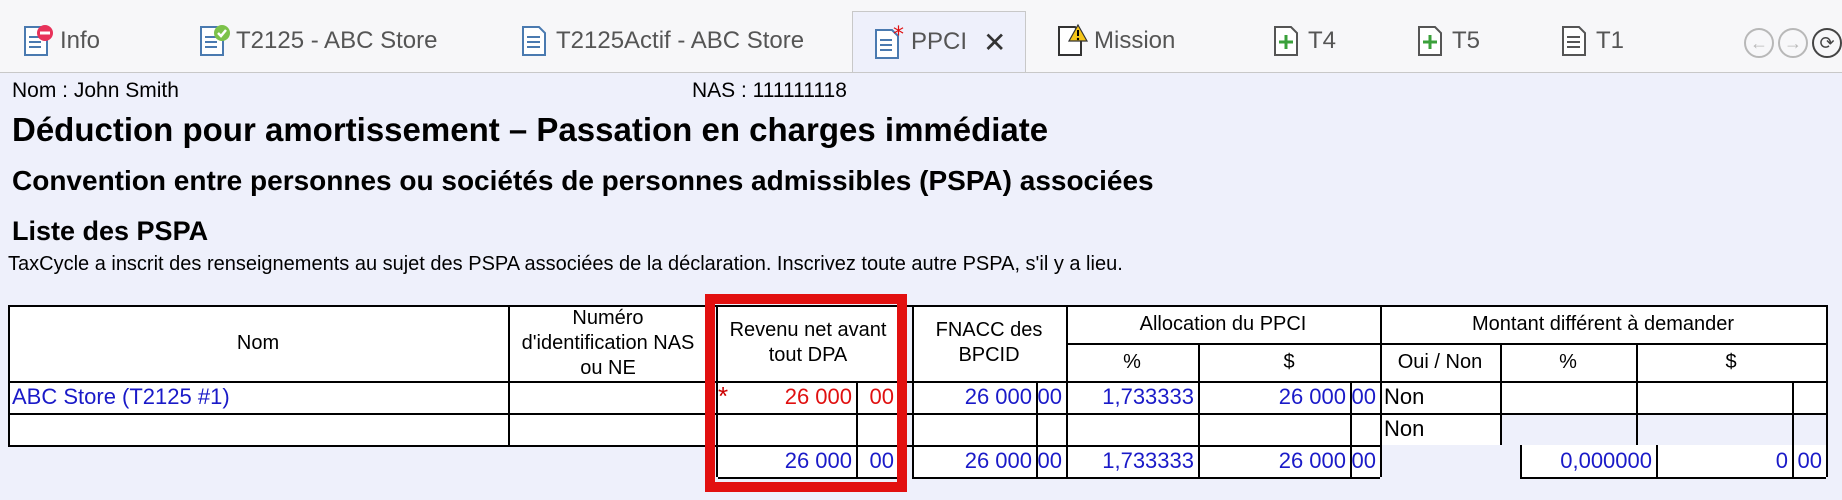 The width and height of the screenshot is (1842, 500). I want to click on tab-label: T2125 - ABC Store, so click(337, 40).